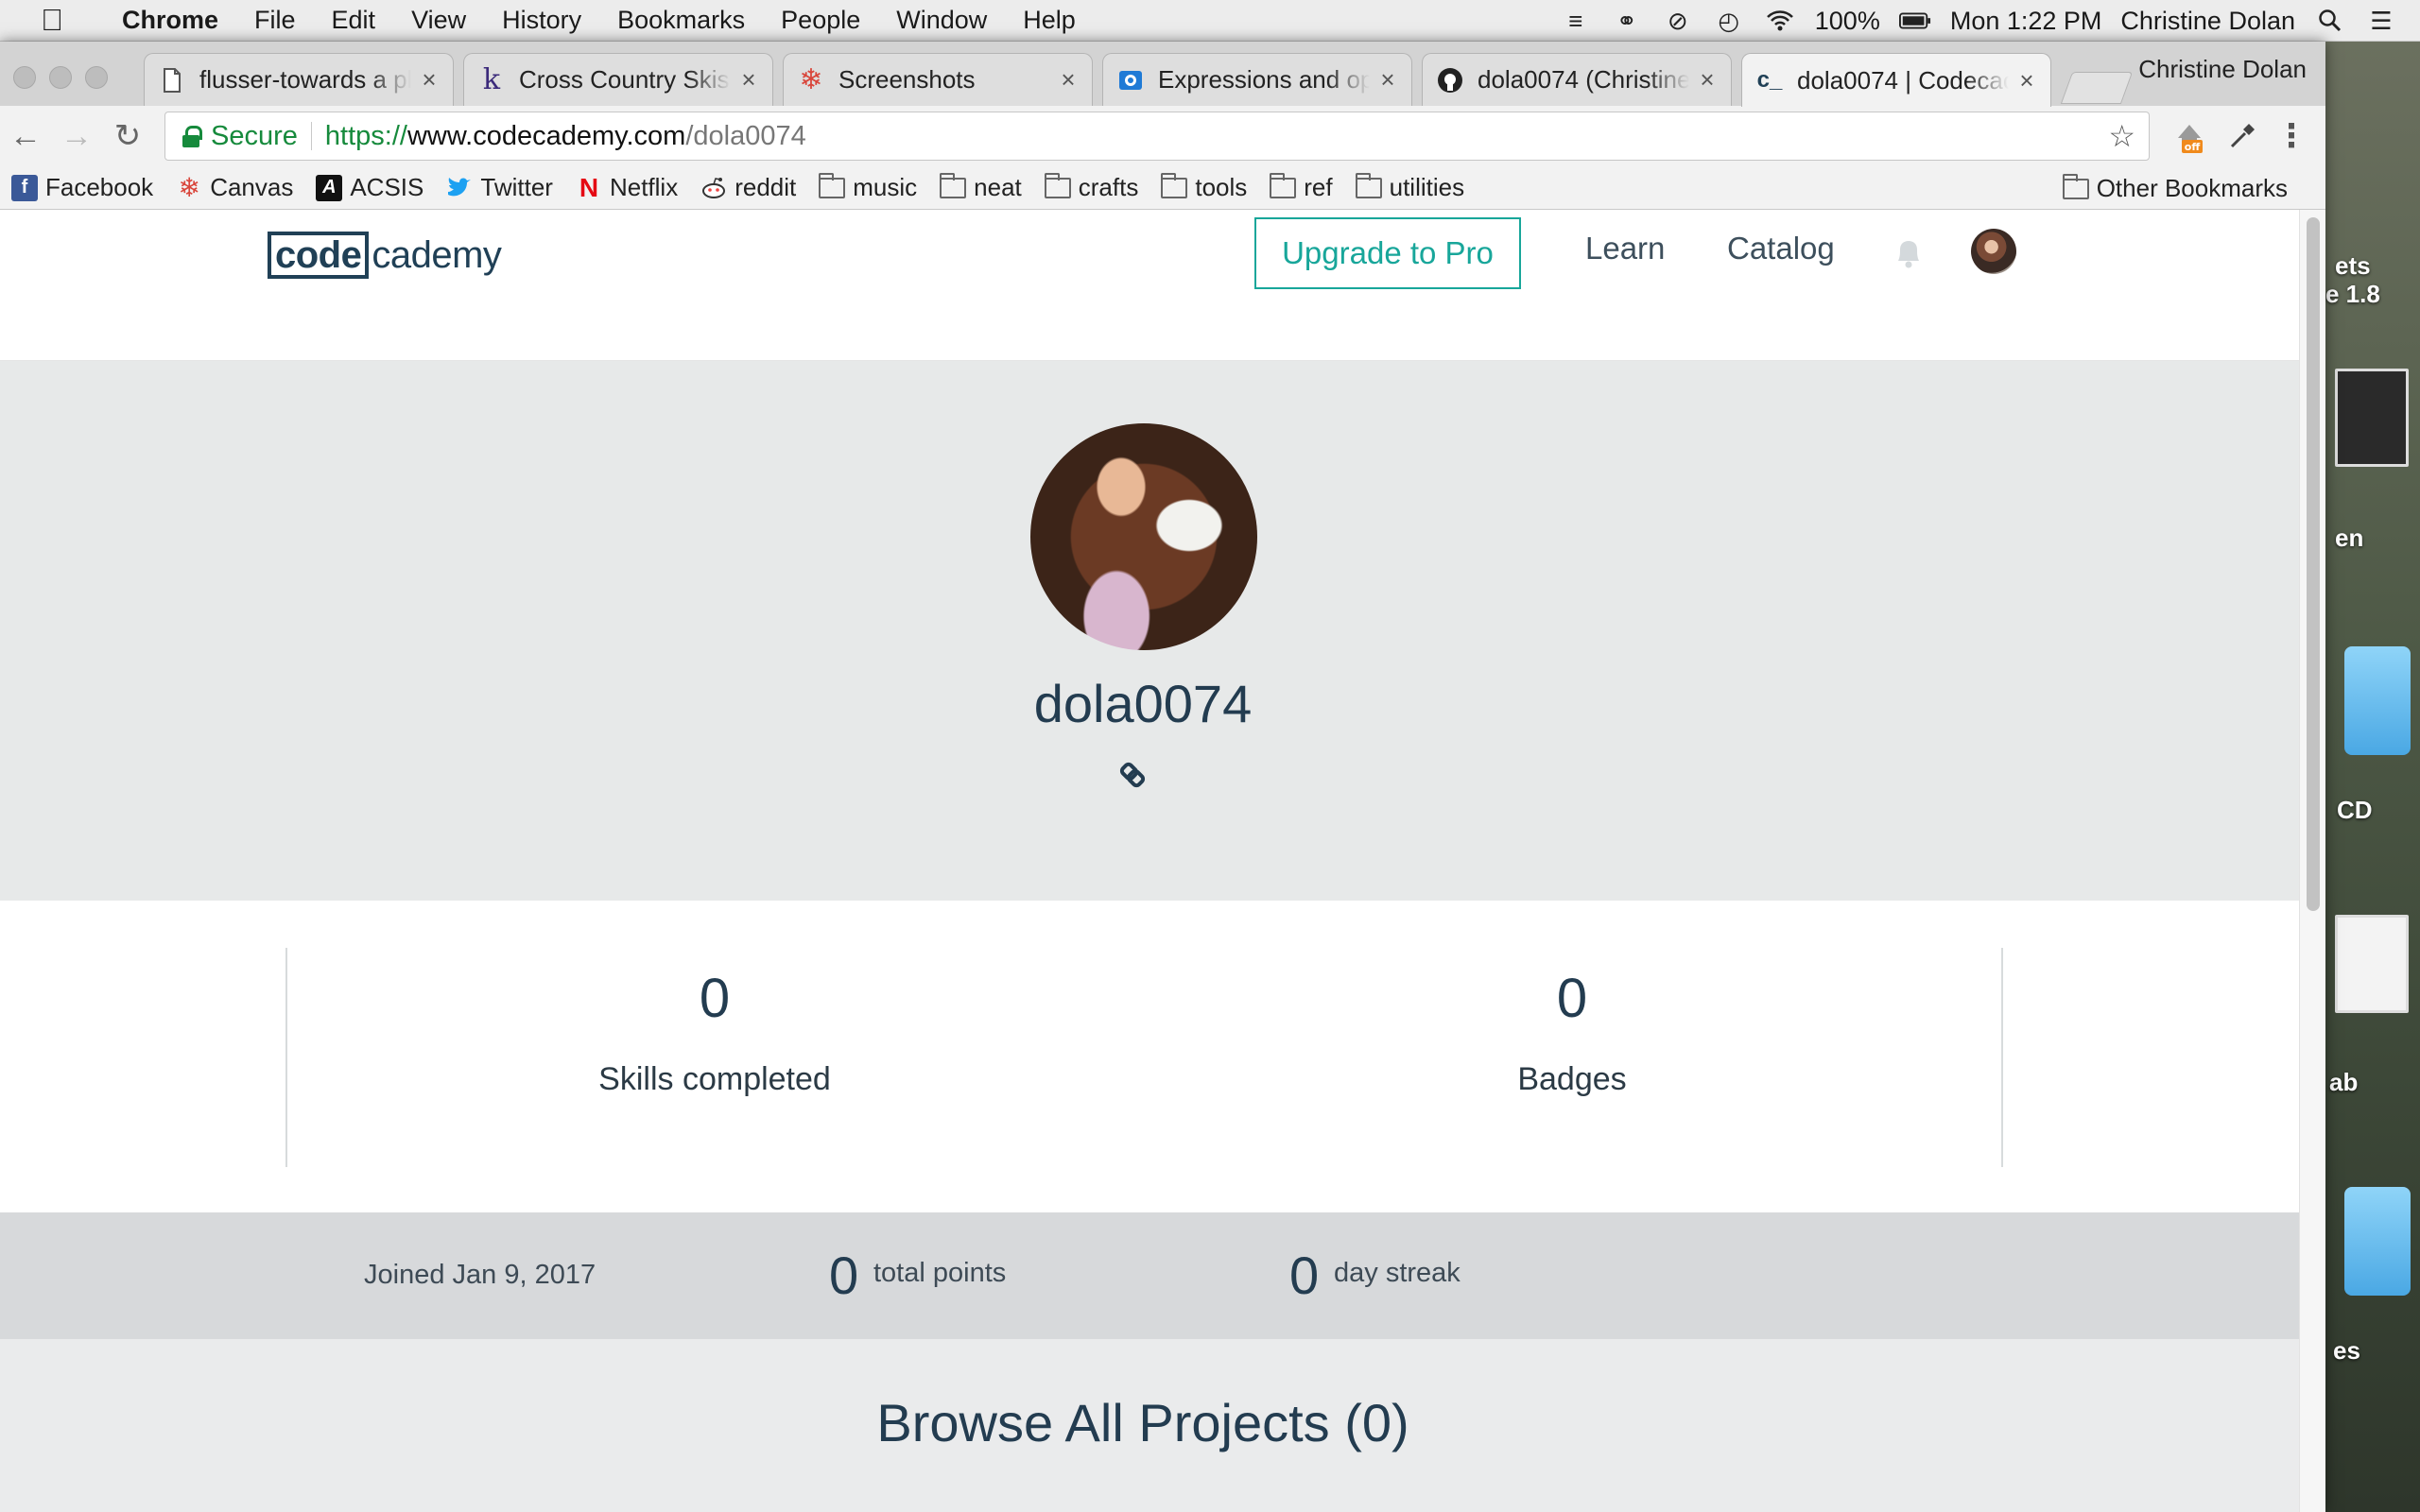 The image size is (2420, 1512). What do you see at coordinates (234, 187) in the screenshot?
I see `bookmark-canvas: ❄ Canvas` at bounding box center [234, 187].